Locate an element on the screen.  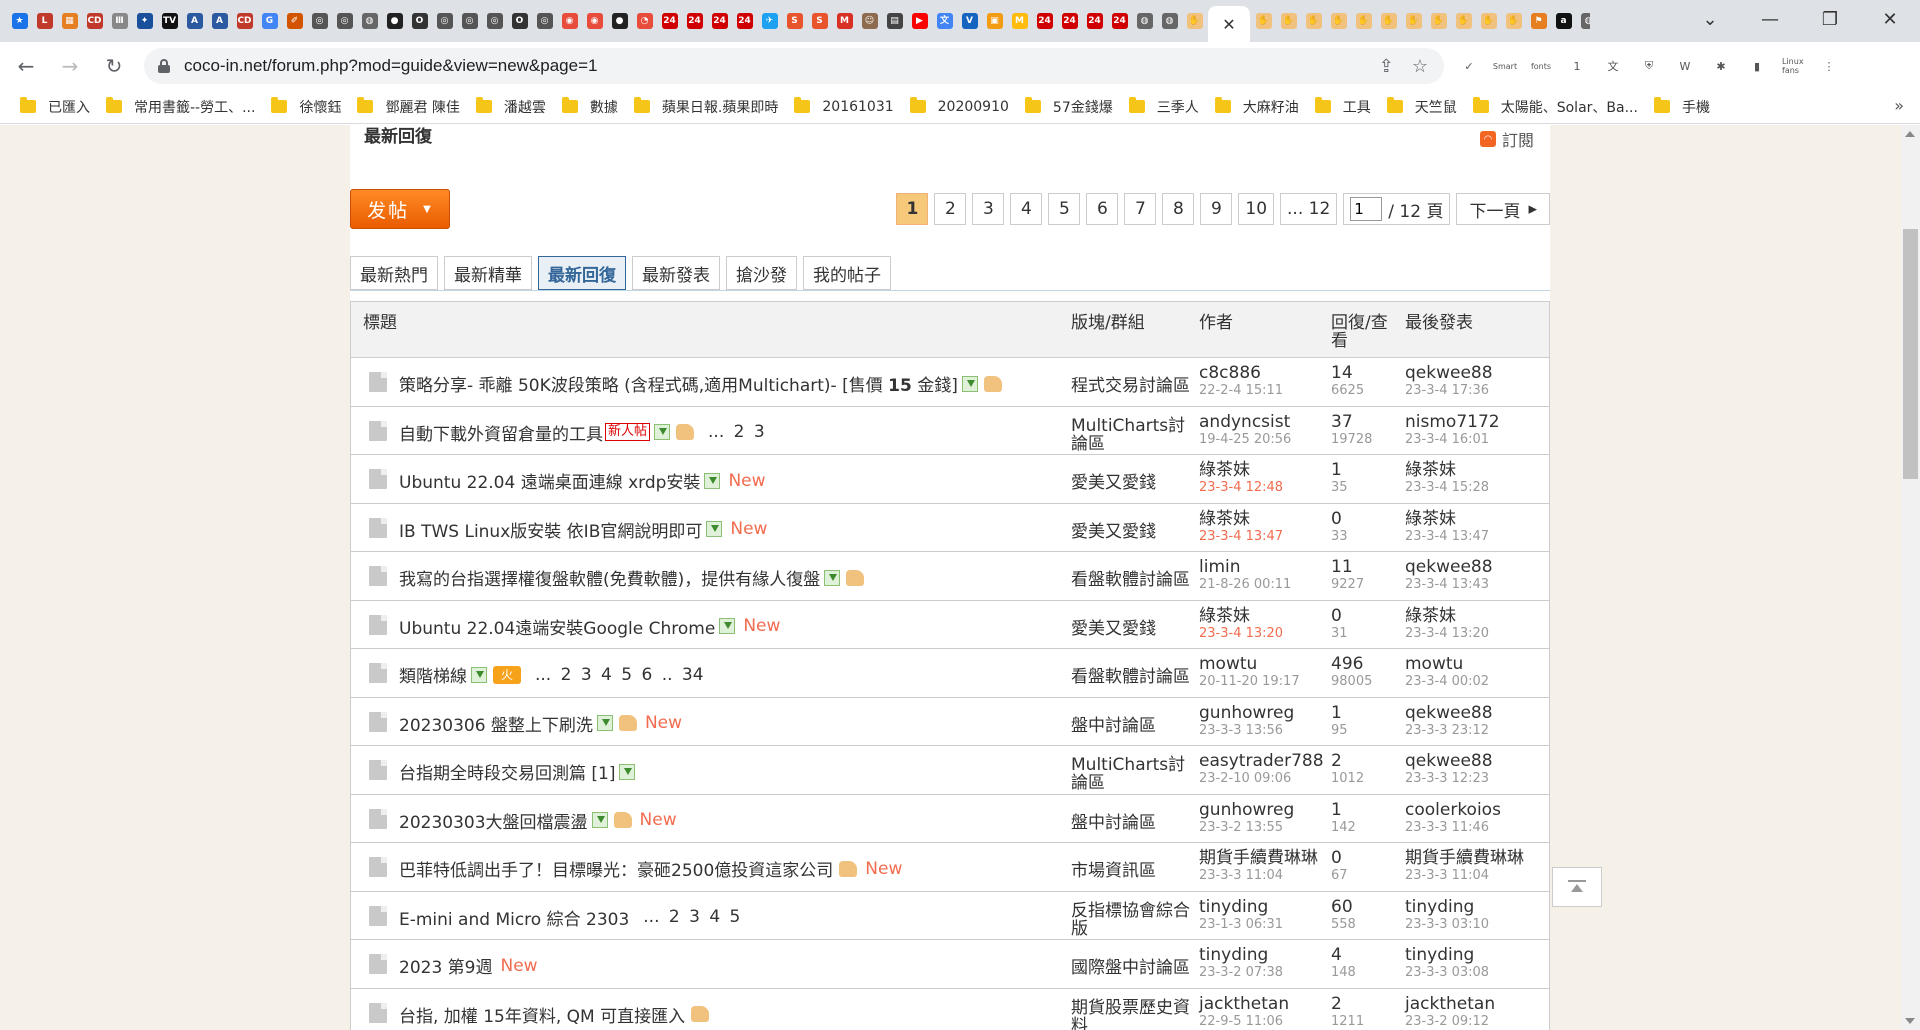
last-post-date: 23-3-3 23:12 is located at coordinates (1475, 731).